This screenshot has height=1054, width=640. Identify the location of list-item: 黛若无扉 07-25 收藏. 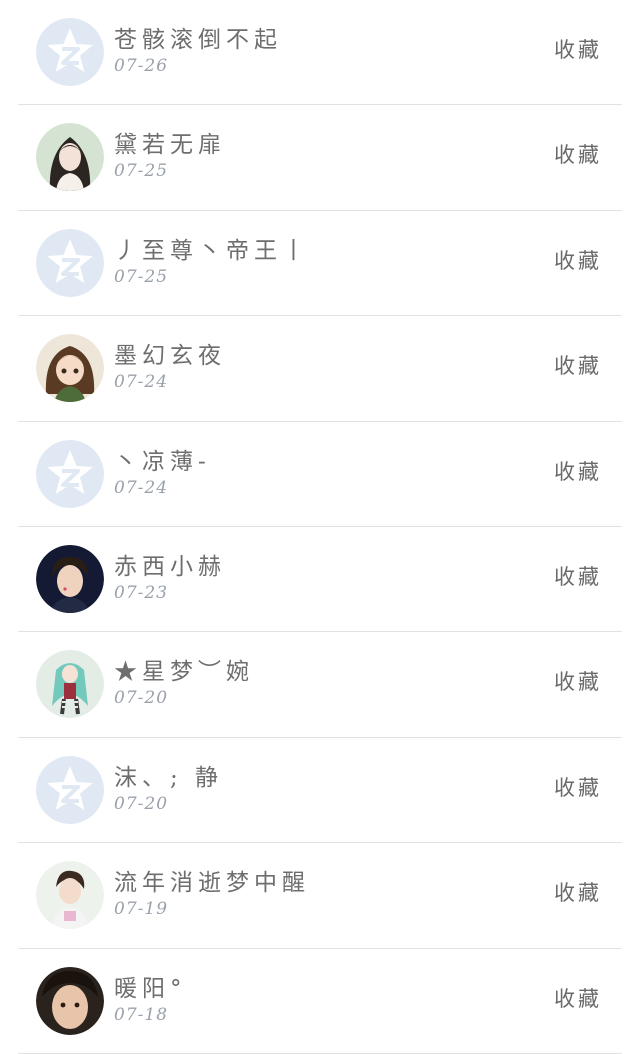
(320, 158).